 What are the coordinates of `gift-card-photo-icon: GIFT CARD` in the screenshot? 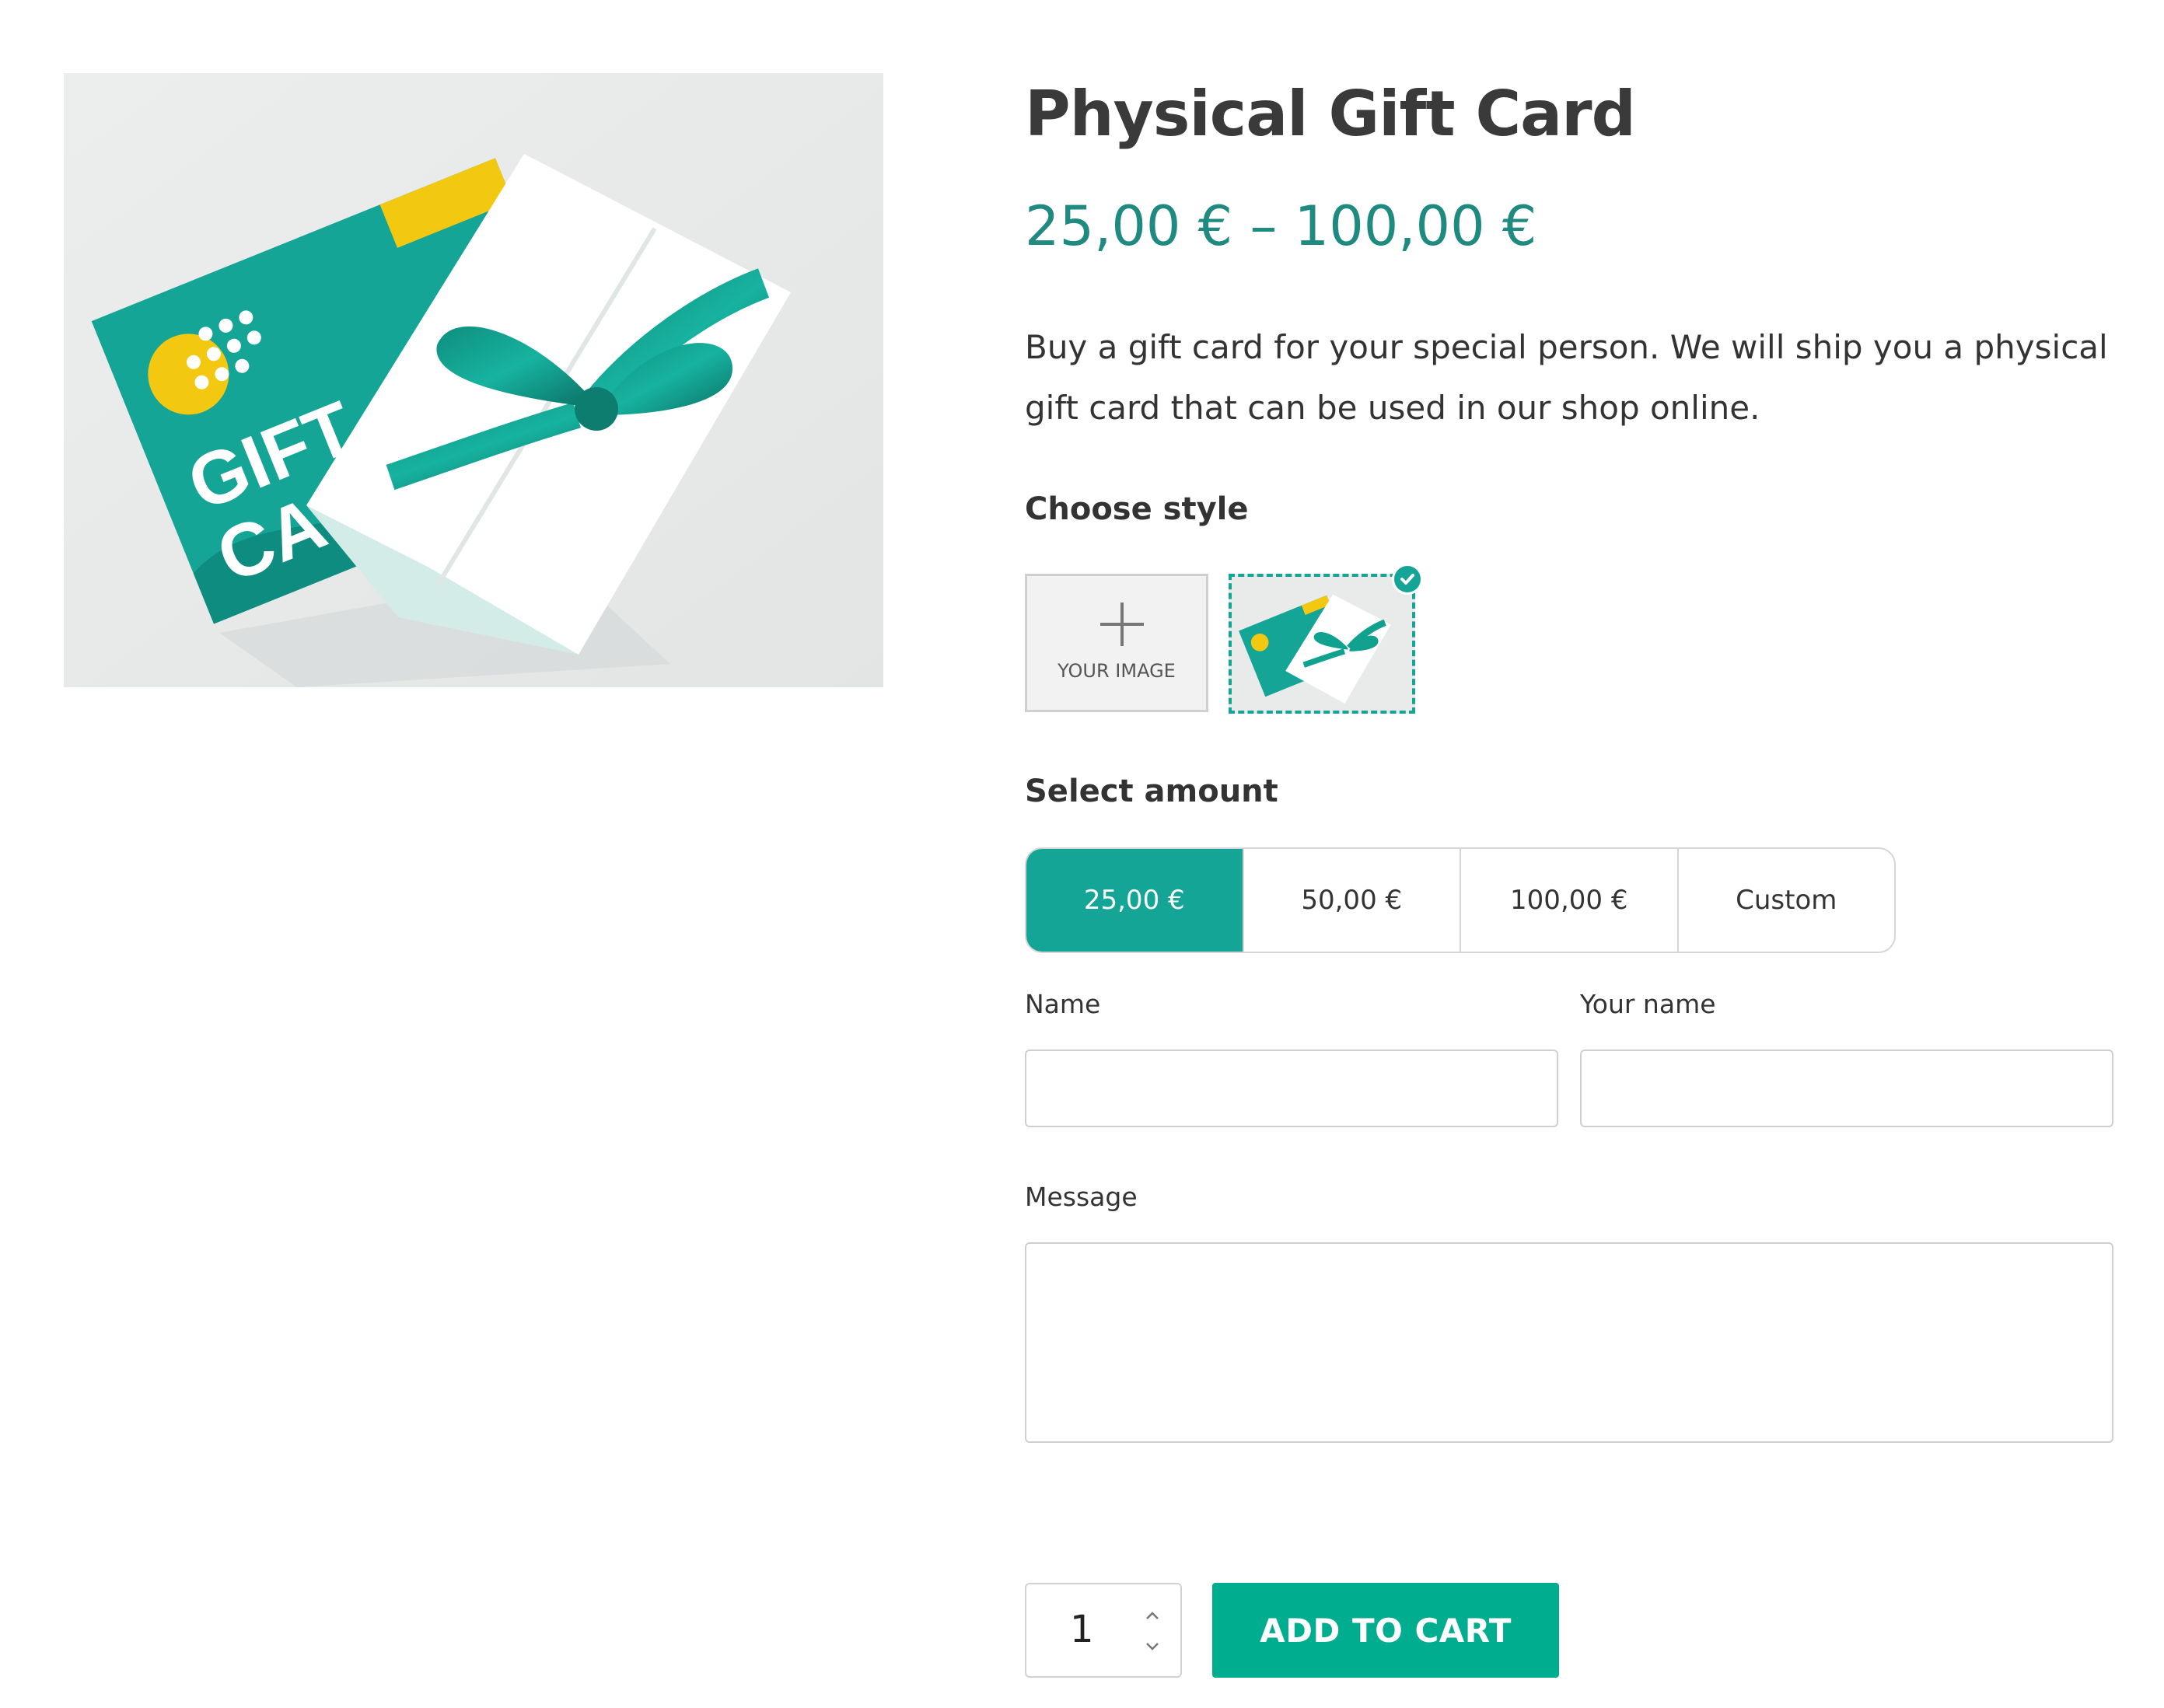 It's located at (473, 380).